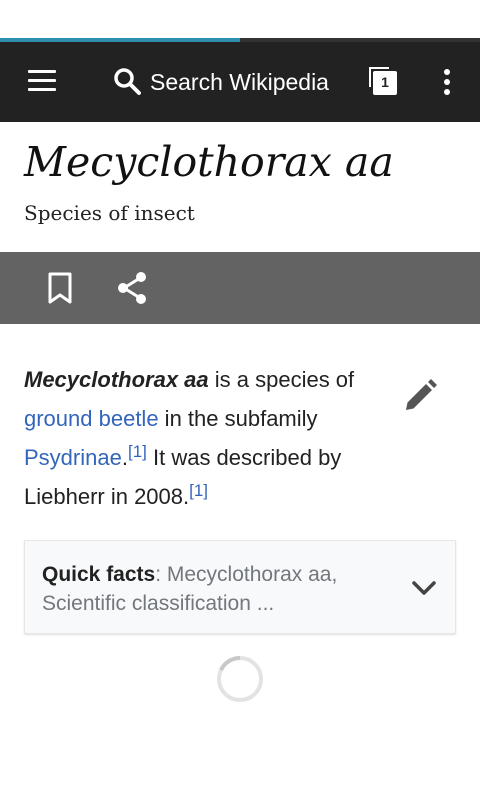  What do you see at coordinates (209, 162) in the screenshot?
I see `page-title: Mecyclothorax aa` at bounding box center [209, 162].